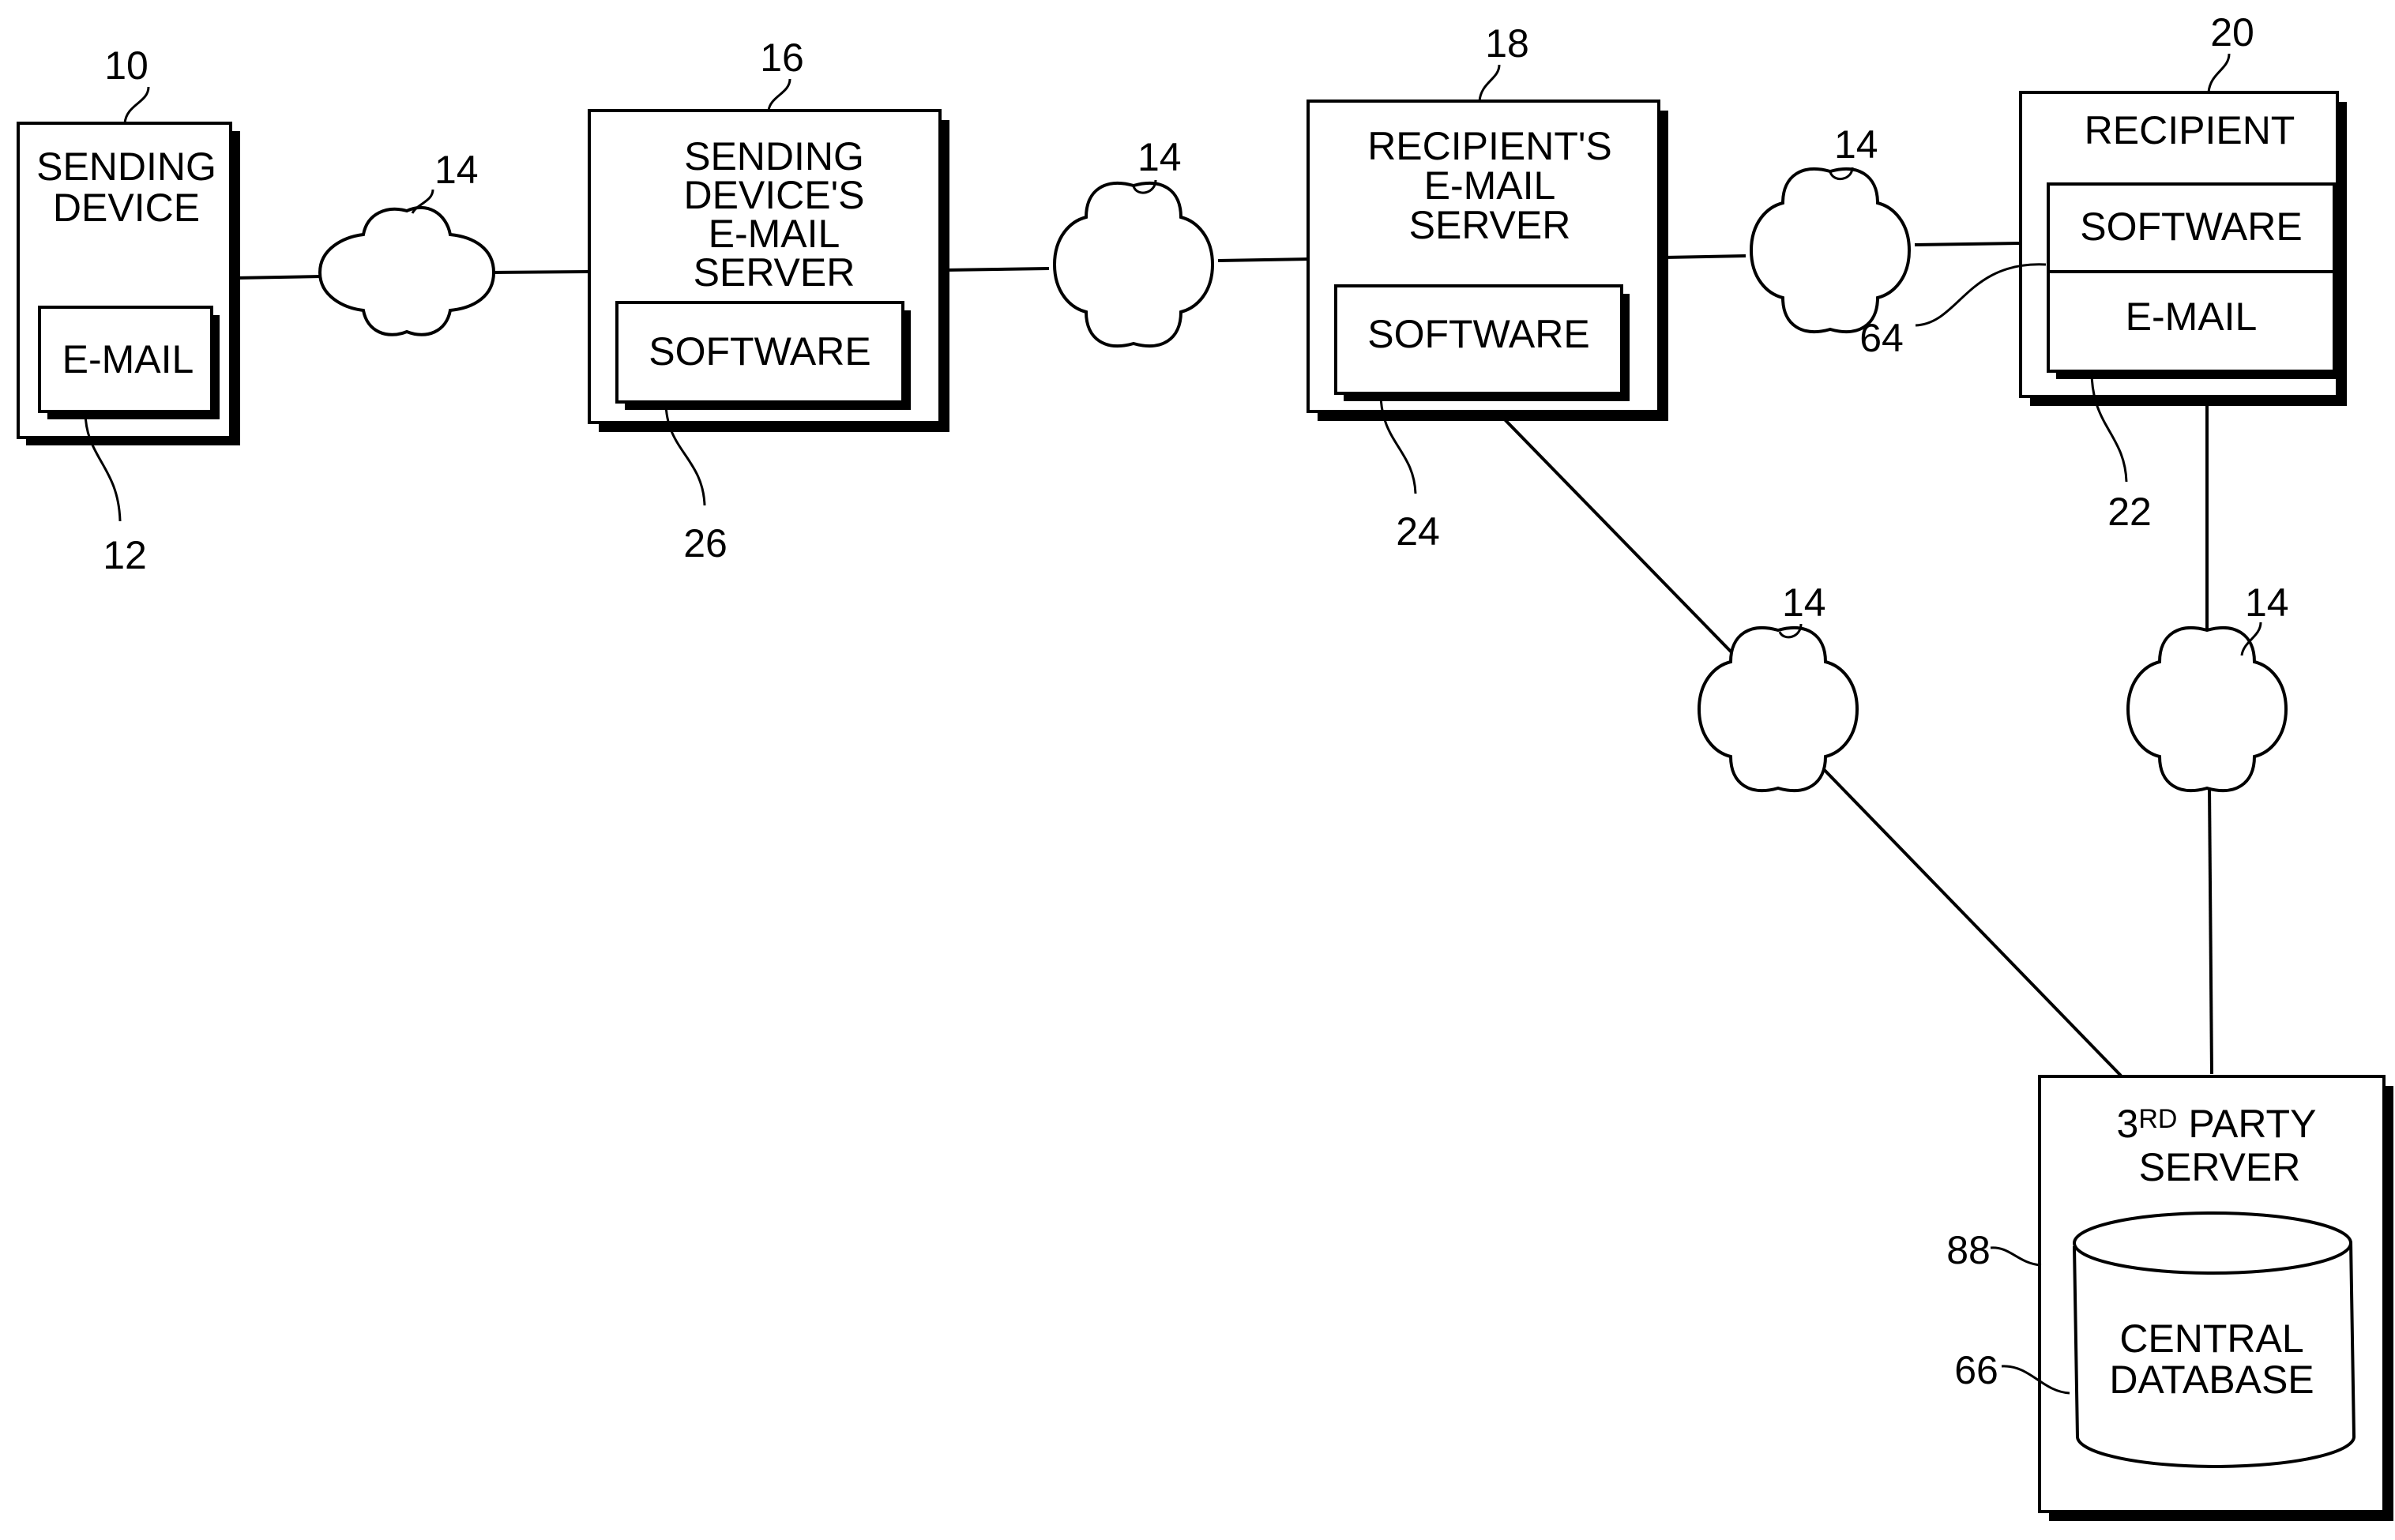  I want to click on node-title-line: DEVICE'S, so click(774, 195).